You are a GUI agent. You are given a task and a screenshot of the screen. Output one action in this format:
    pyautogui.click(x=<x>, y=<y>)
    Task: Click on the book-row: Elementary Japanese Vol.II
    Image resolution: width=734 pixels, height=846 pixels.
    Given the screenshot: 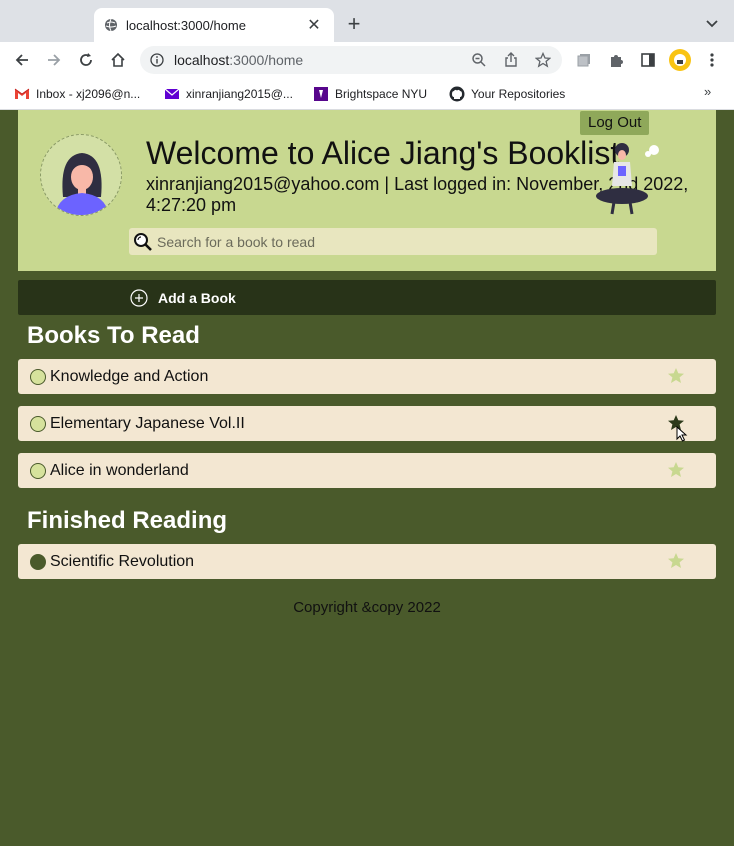 What is the action you would take?
    pyautogui.click(x=367, y=423)
    